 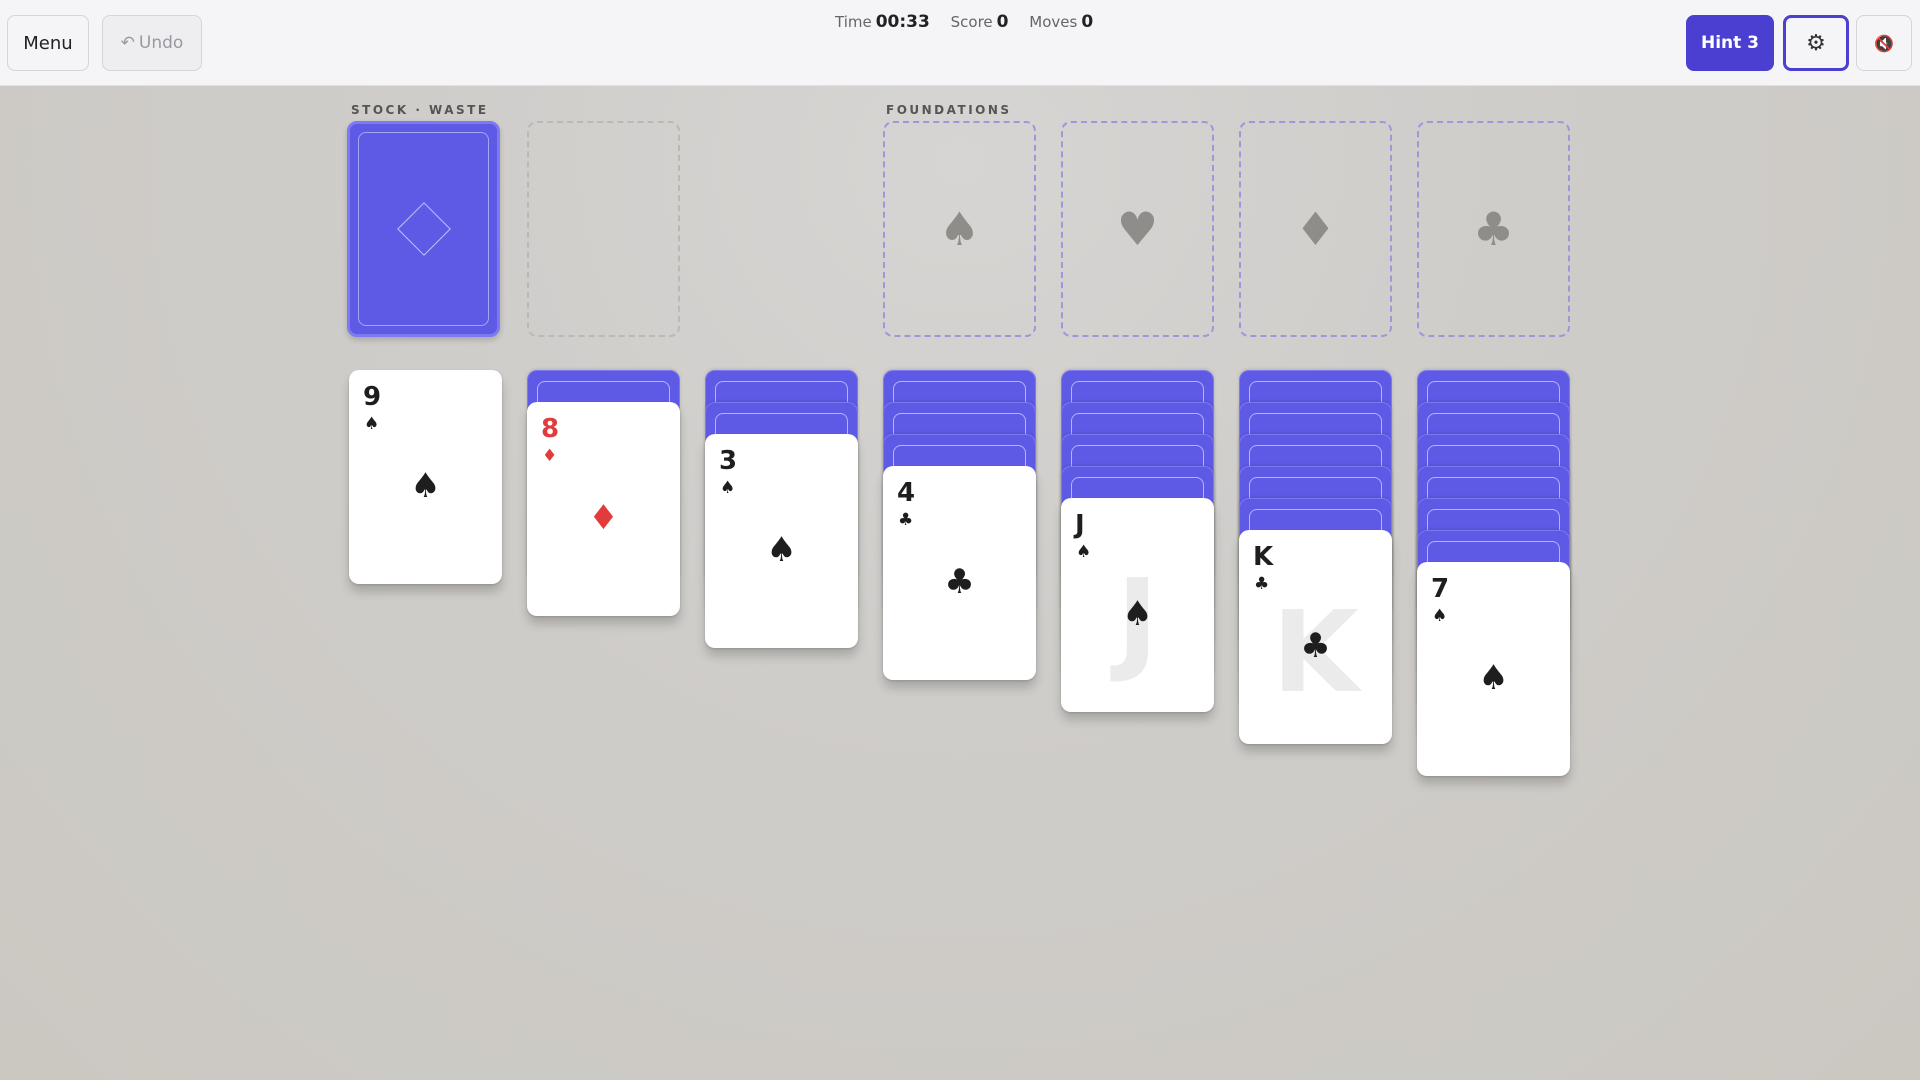 What do you see at coordinates (906, 493) in the screenshot?
I see `card-rank: 4` at bounding box center [906, 493].